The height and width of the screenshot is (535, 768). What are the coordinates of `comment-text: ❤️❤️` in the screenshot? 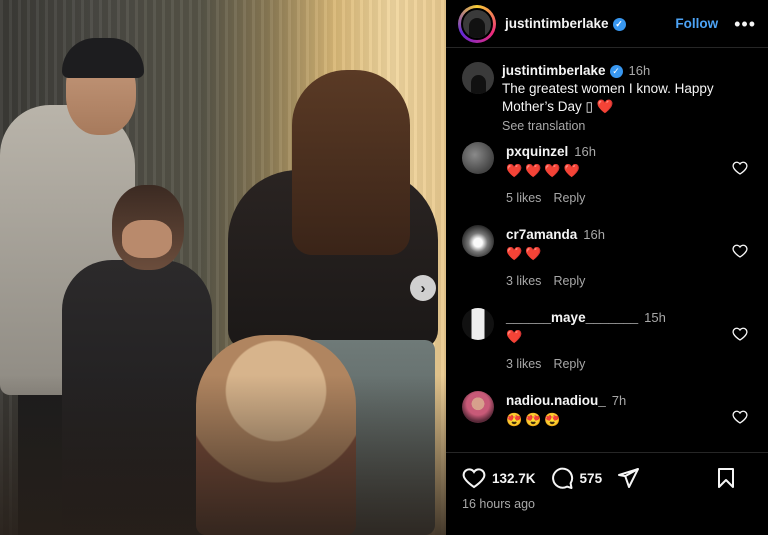 It's located at (525, 253).